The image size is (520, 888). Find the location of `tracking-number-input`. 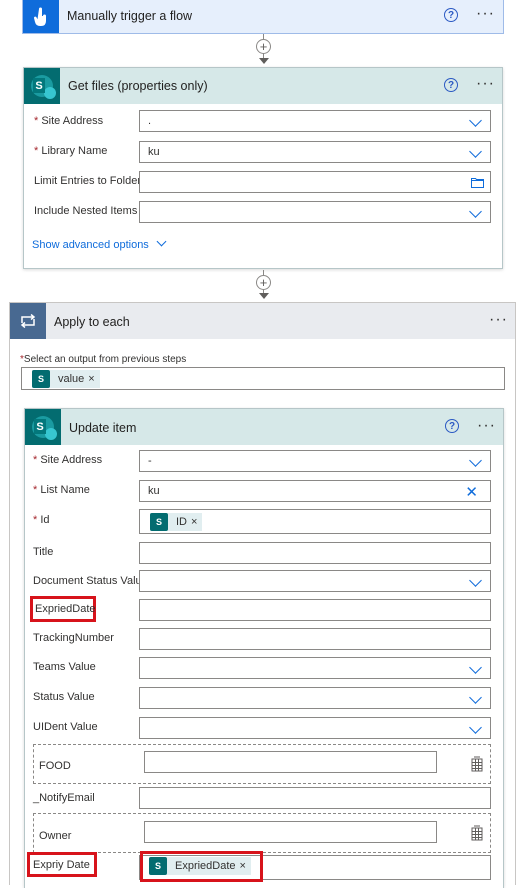

tracking-number-input is located at coordinates (315, 639).